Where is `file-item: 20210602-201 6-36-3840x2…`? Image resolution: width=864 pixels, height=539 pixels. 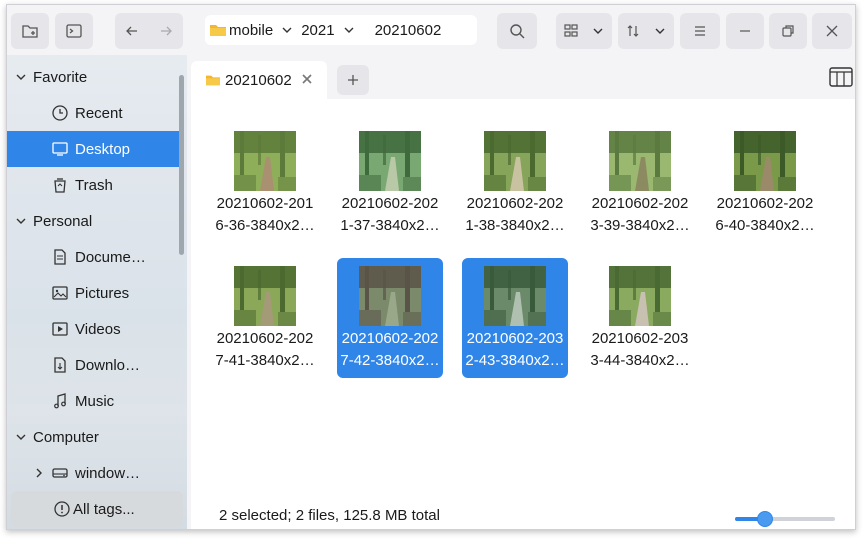 file-item: 20210602-201 6-36-3840x2… is located at coordinates (265, 183).